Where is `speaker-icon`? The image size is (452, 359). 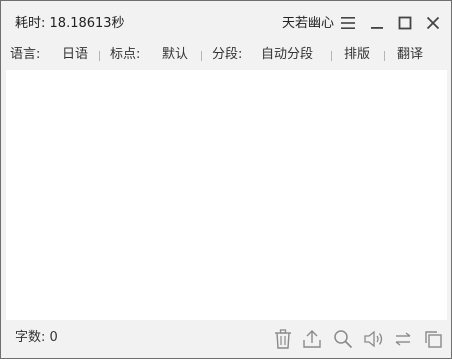 speaker-icon is located at coordinates (373, 339).